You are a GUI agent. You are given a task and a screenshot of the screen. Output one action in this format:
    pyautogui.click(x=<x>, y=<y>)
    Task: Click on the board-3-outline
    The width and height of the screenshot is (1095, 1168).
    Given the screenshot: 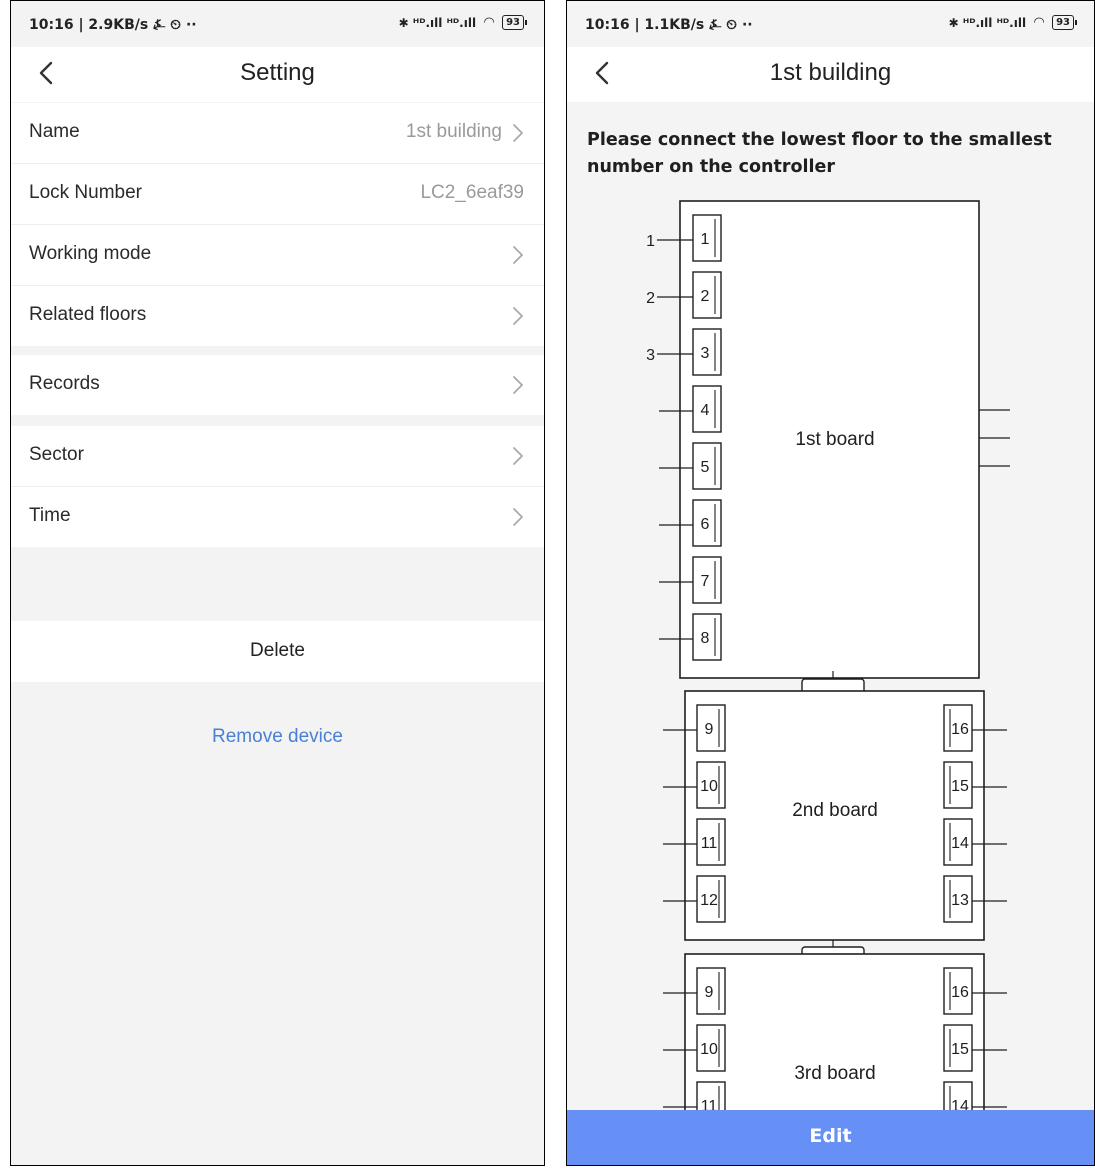 What is the action you would take?
    pyautogui.click(x=834, y=1033)
    